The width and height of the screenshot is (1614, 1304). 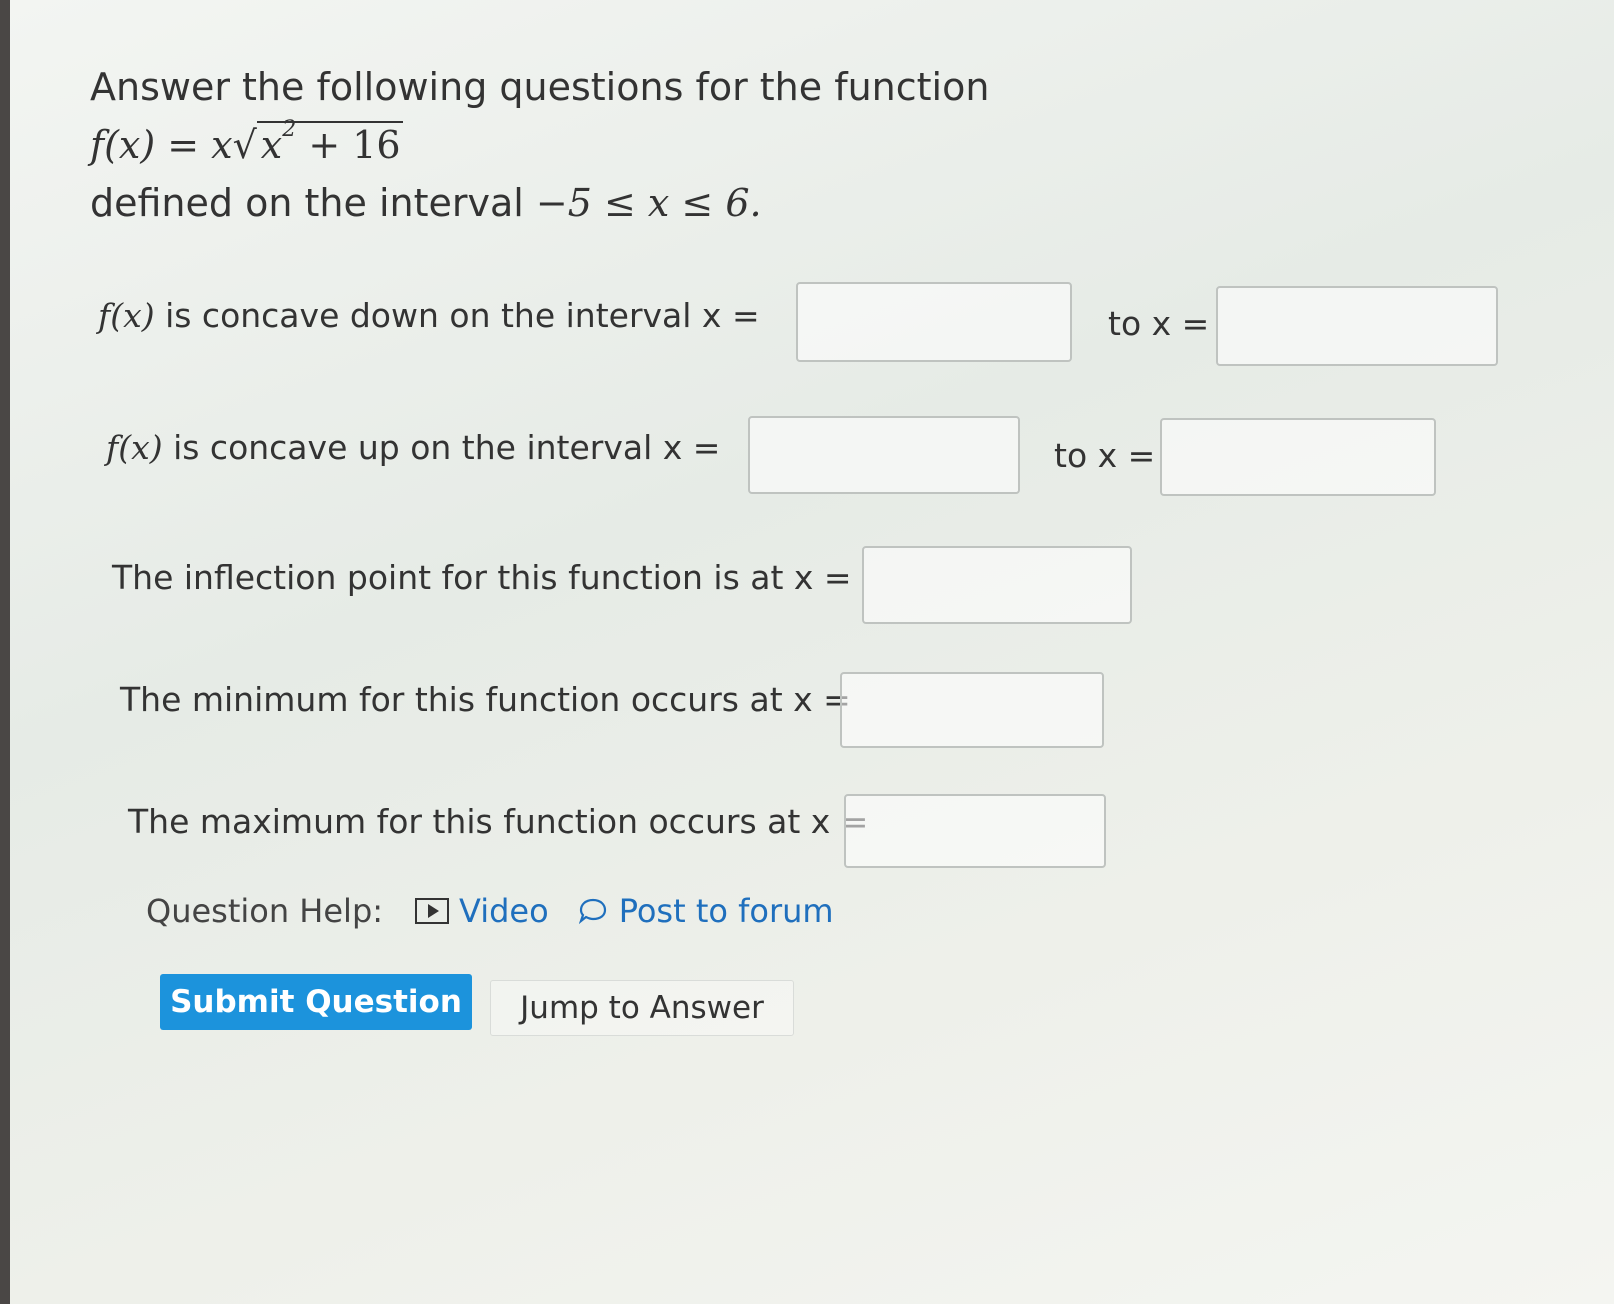 I want to click on question-help-label: Question Help:, so click(x=265, y=911).